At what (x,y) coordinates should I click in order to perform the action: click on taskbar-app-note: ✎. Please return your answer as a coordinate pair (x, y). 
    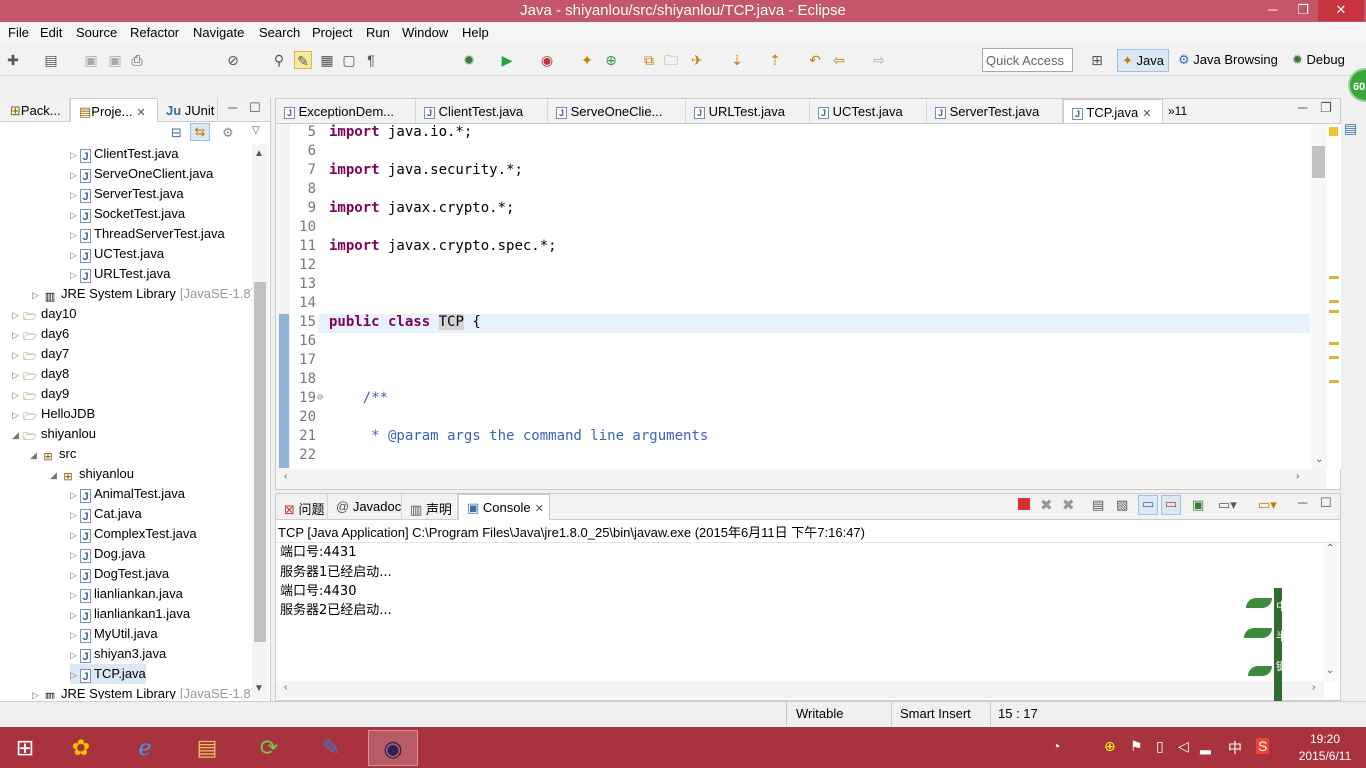
    Looking at the image, I should click on (331, 748).